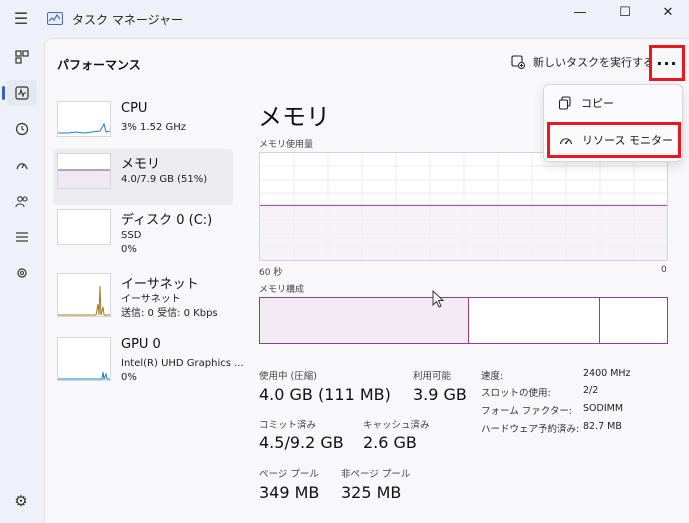 The image size is (689, 523). Describe the element at coordinates (516, 393) in the screenshot. I see `slots-label: スロットの使用:` at that location.